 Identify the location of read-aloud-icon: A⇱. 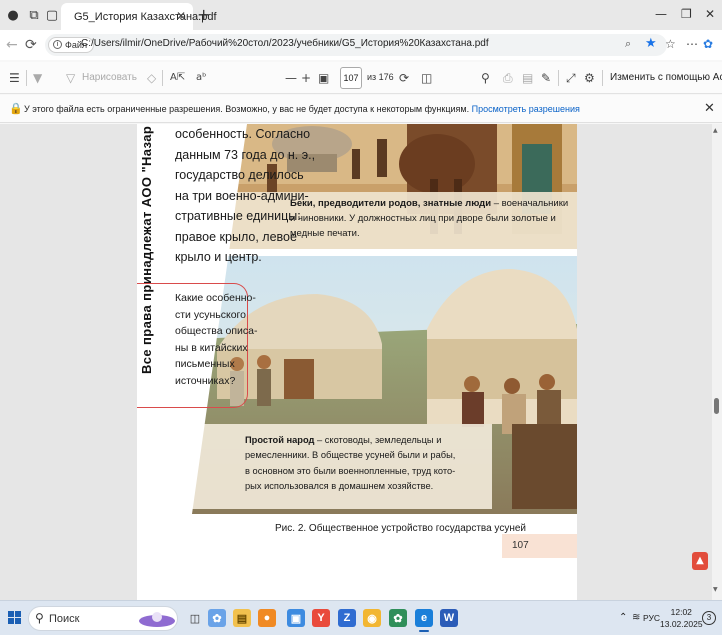
(177, 77).